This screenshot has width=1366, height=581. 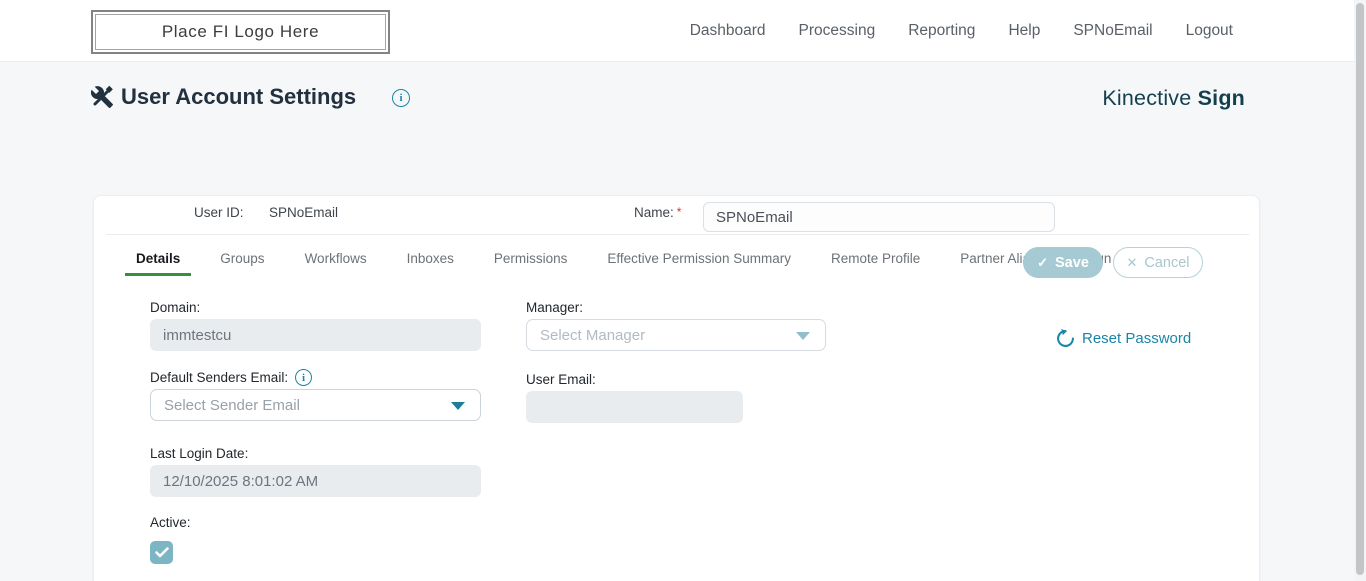 What do you see at coordinates (1043, 262) in the screenshot?
I see `check-icon: ✓` at bounding box center [1043, 262].